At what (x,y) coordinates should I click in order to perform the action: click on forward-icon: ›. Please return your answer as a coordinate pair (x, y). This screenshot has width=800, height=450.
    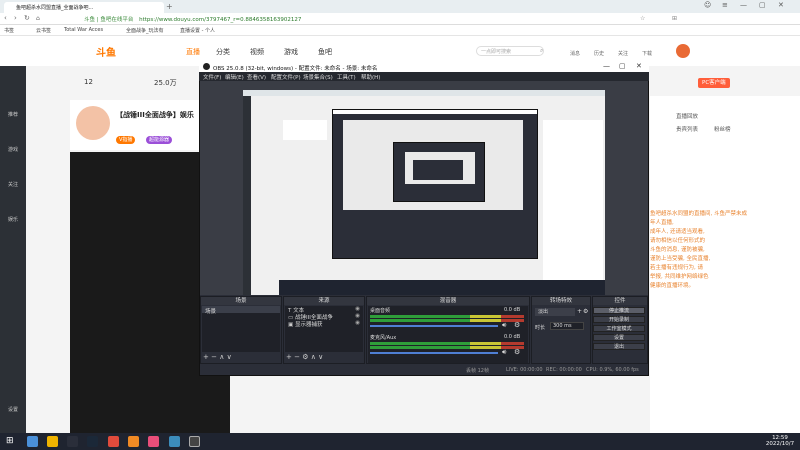
    Looking at the image, I should click on (15, 18).